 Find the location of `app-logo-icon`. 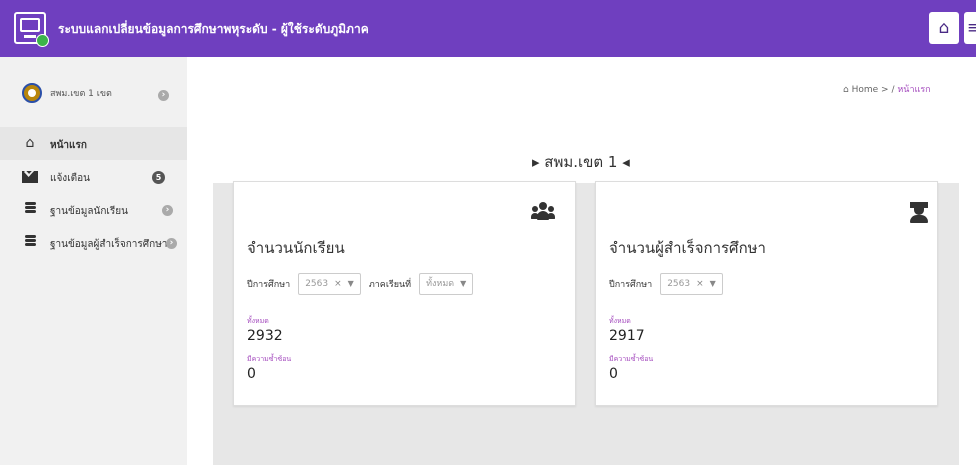

app-logo-icon is located at coordinates (31, 29).